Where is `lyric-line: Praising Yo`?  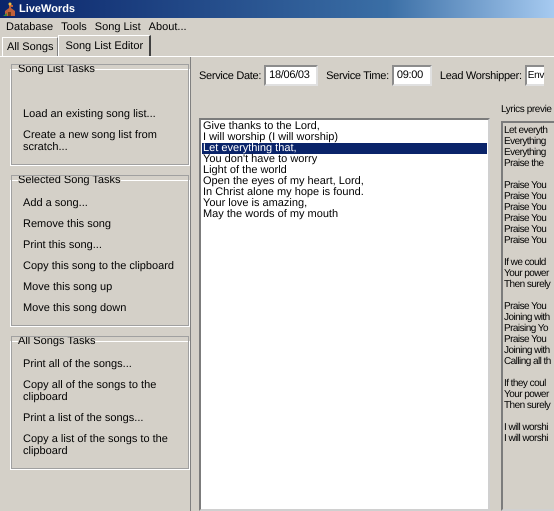 lyric-line: Praising Yo is located at coordinates (527, 328).